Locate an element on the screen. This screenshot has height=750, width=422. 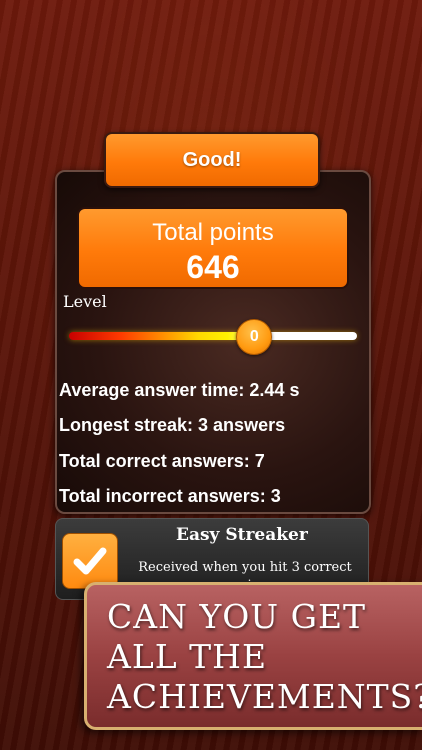
total-points-label: Total points is located at coordinates (213, 232).